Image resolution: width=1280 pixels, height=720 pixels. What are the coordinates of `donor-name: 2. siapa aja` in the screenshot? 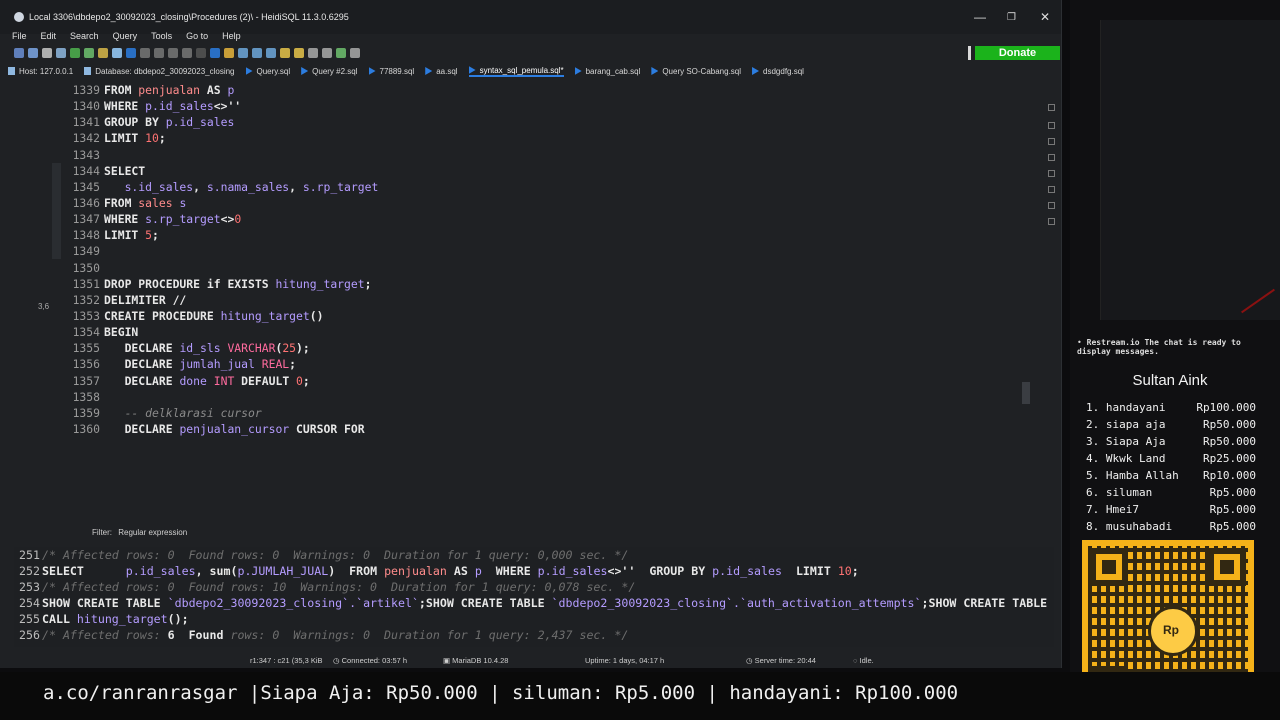 It's located at (1125, 426).